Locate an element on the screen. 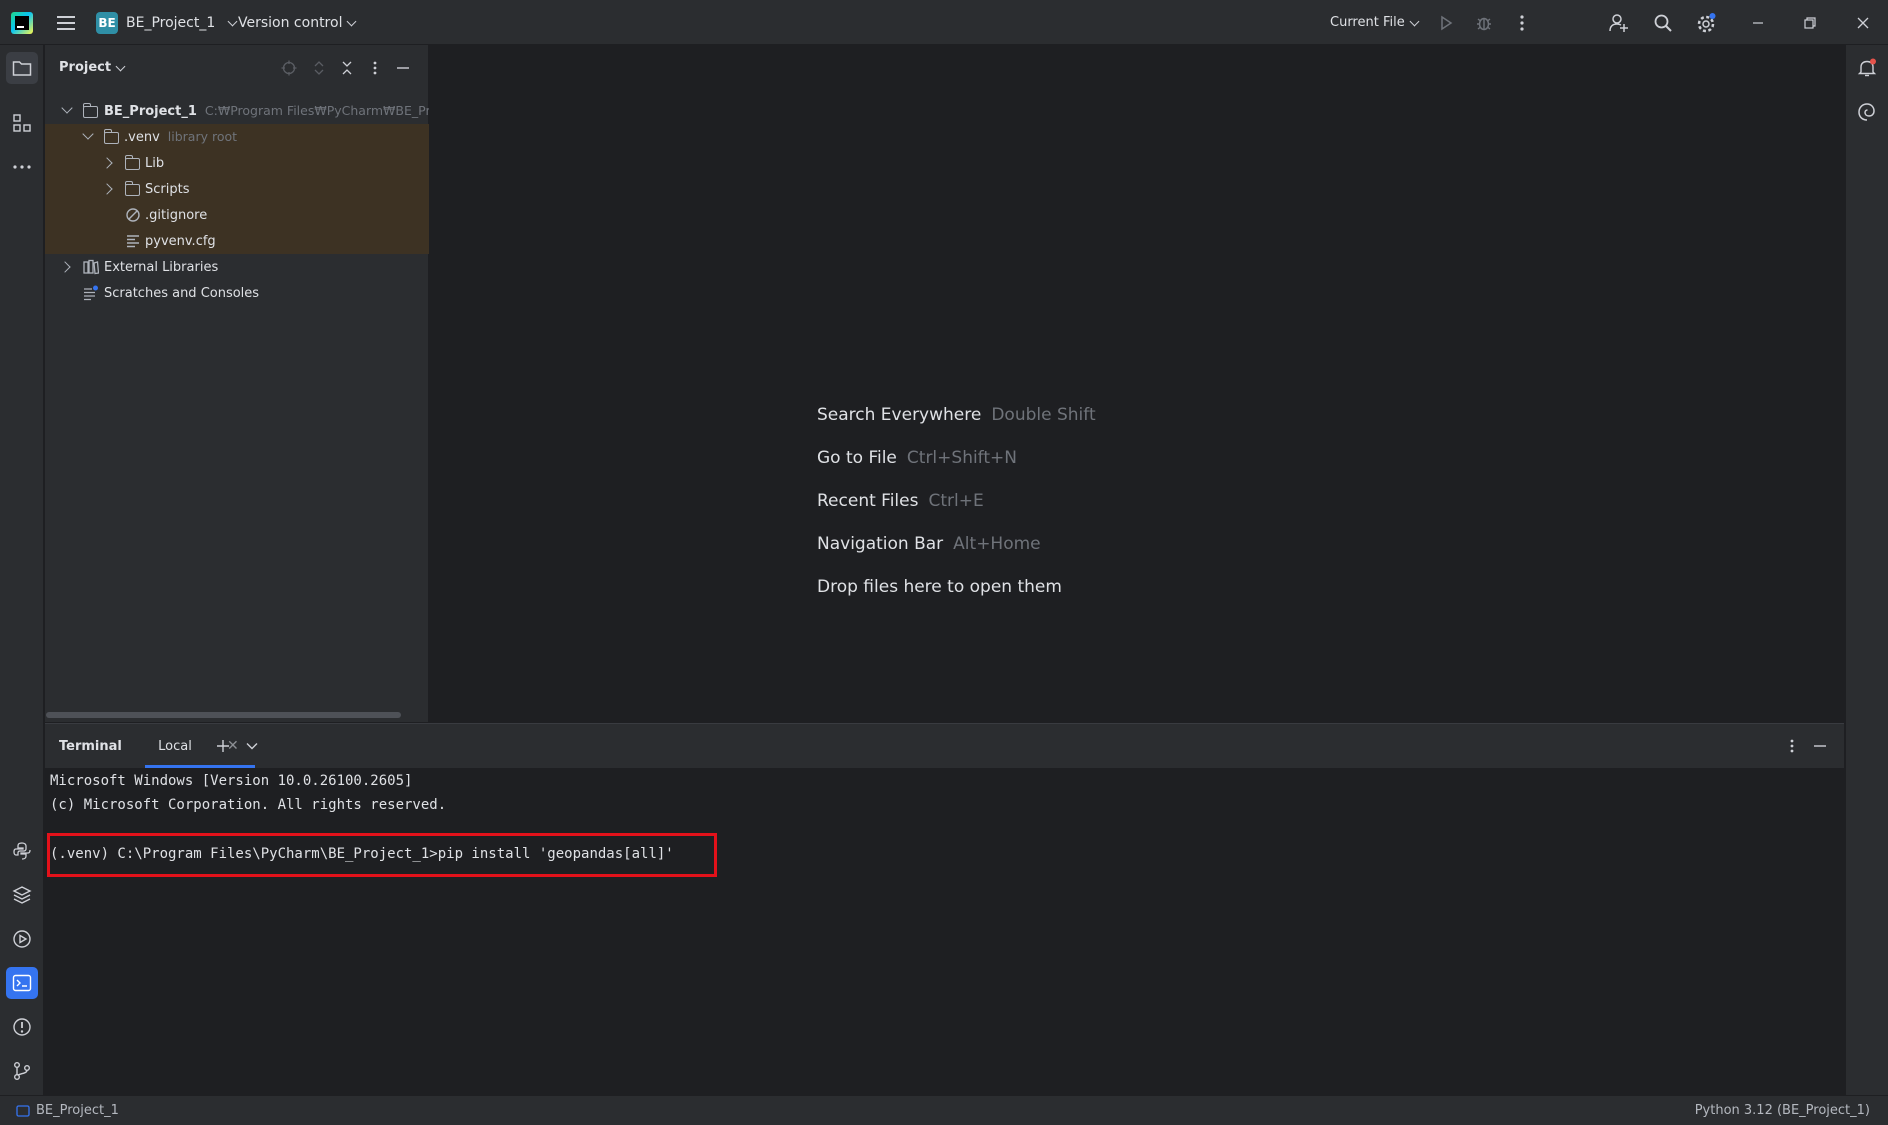  python-interpreter-selector: Python 3.12 (BE_Project_1) is located at coordinates (1782, 1110).